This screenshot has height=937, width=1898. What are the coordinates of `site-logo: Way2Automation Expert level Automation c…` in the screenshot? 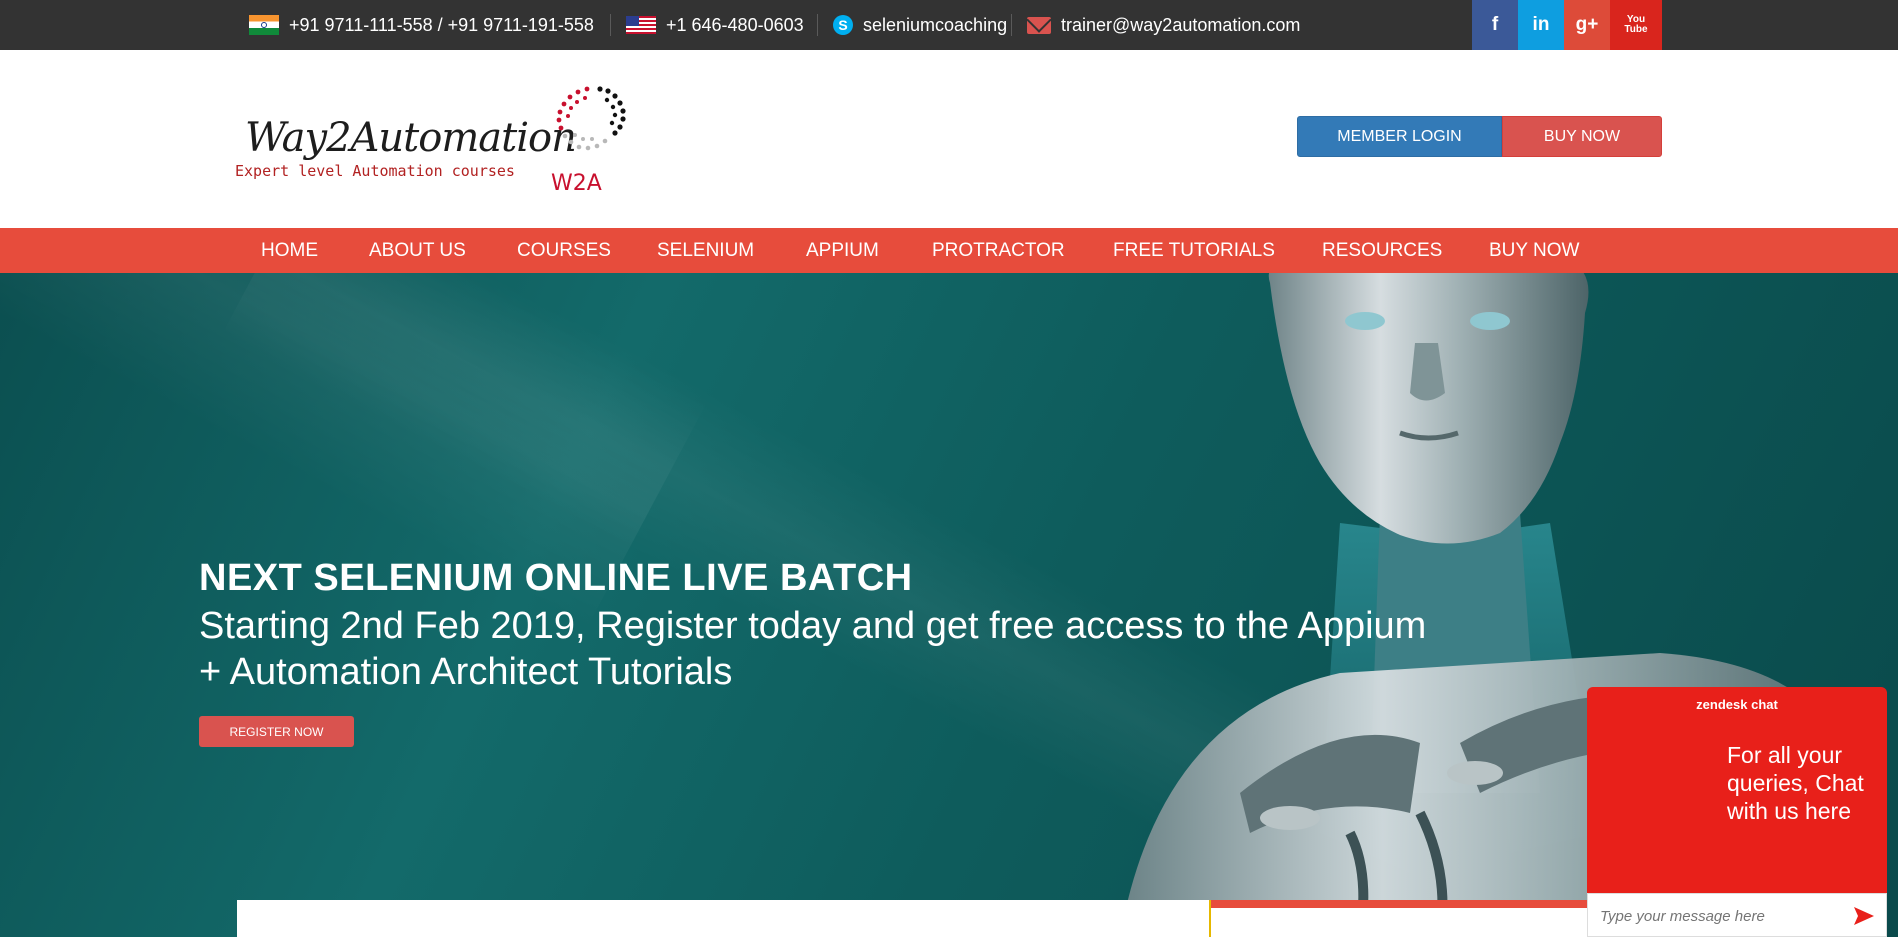 It's located at (432, 142).